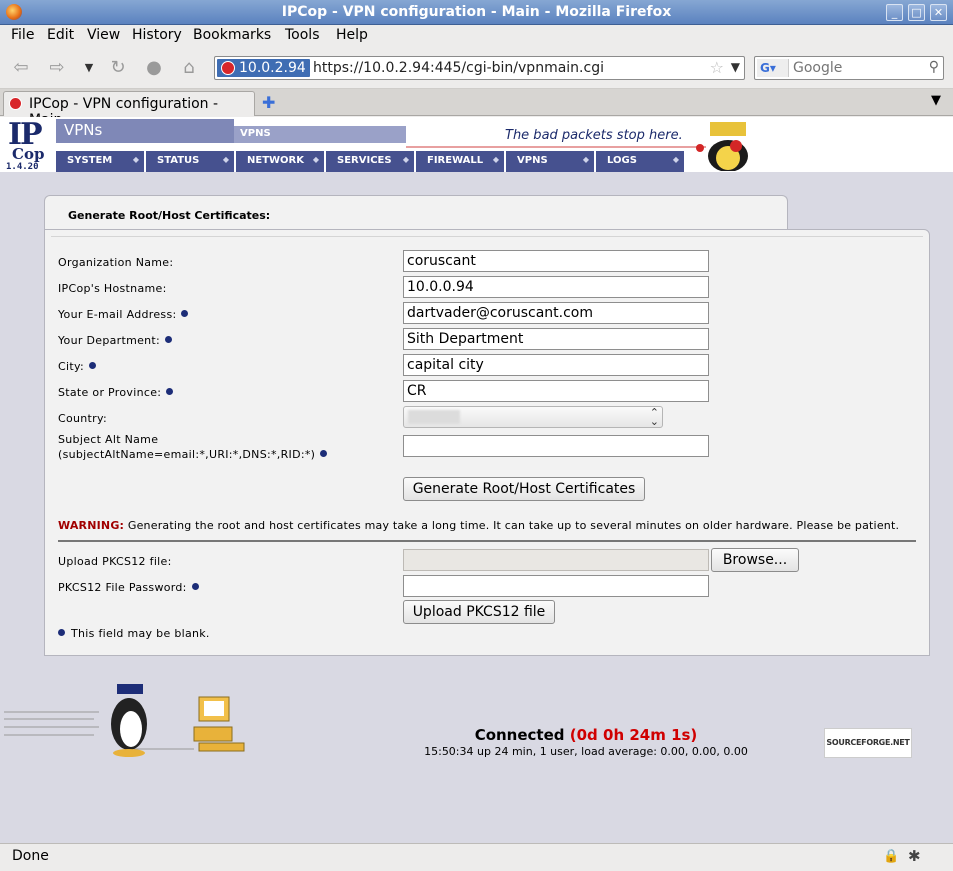 This screenshot has height=871, width=953. Describe the element at coordinates (916, 12) in the screenshot. I see `maximize-icon: □` at that location.